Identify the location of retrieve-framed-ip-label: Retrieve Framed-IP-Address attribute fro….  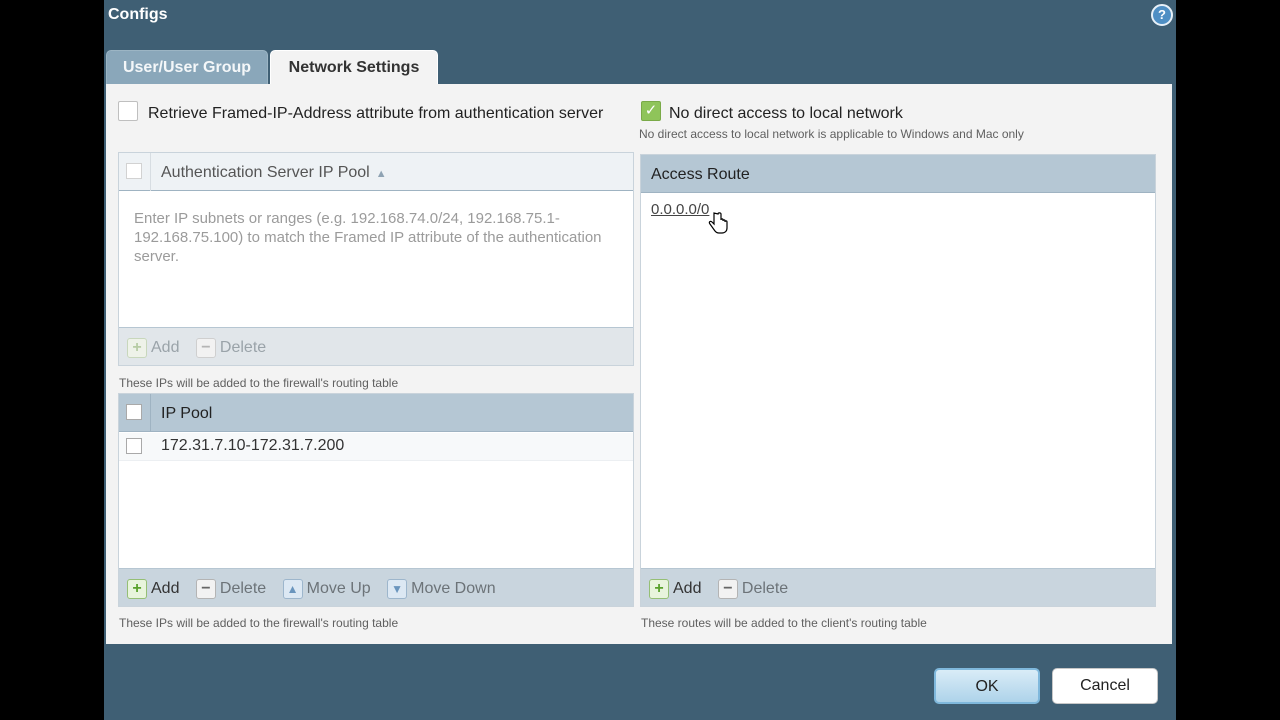
(376, 113).